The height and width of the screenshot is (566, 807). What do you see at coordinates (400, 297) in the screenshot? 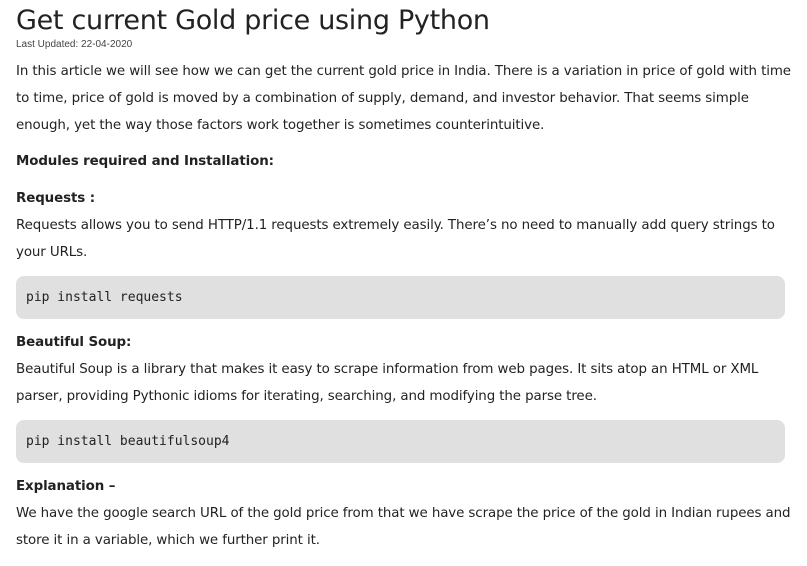
I see `requests-install-code-block: pip install requests` at bounding box center [400, 297].